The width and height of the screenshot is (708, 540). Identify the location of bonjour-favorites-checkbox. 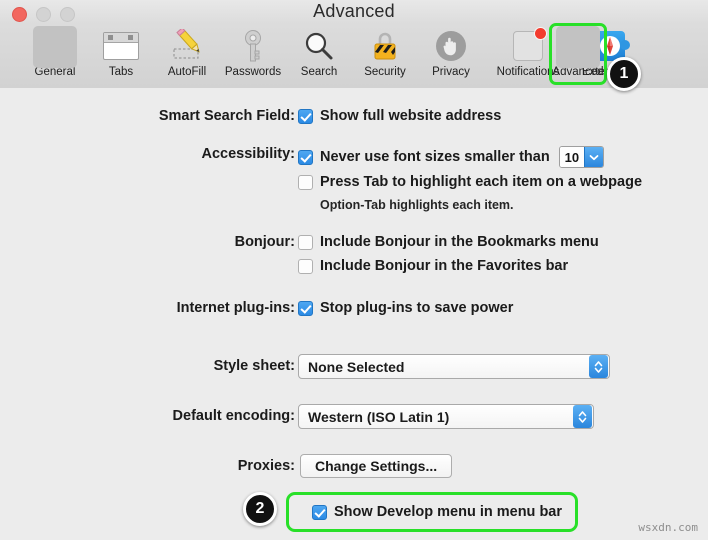
(305, 266).